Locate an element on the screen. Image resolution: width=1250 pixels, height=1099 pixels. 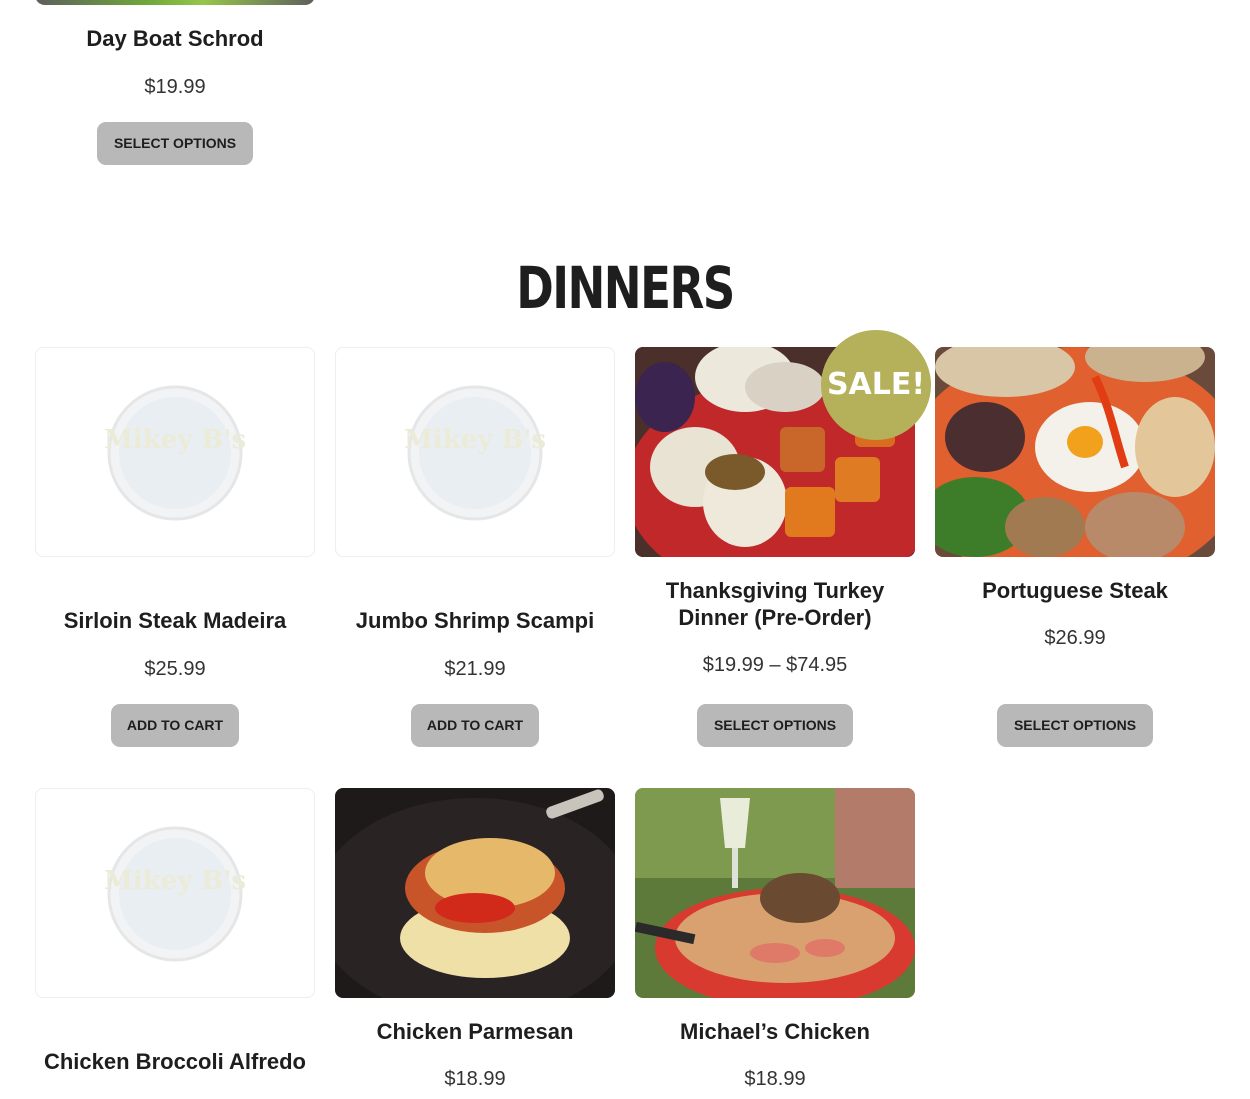
product-title: Chicken Parmesan is located at coordinates (475, 1031).